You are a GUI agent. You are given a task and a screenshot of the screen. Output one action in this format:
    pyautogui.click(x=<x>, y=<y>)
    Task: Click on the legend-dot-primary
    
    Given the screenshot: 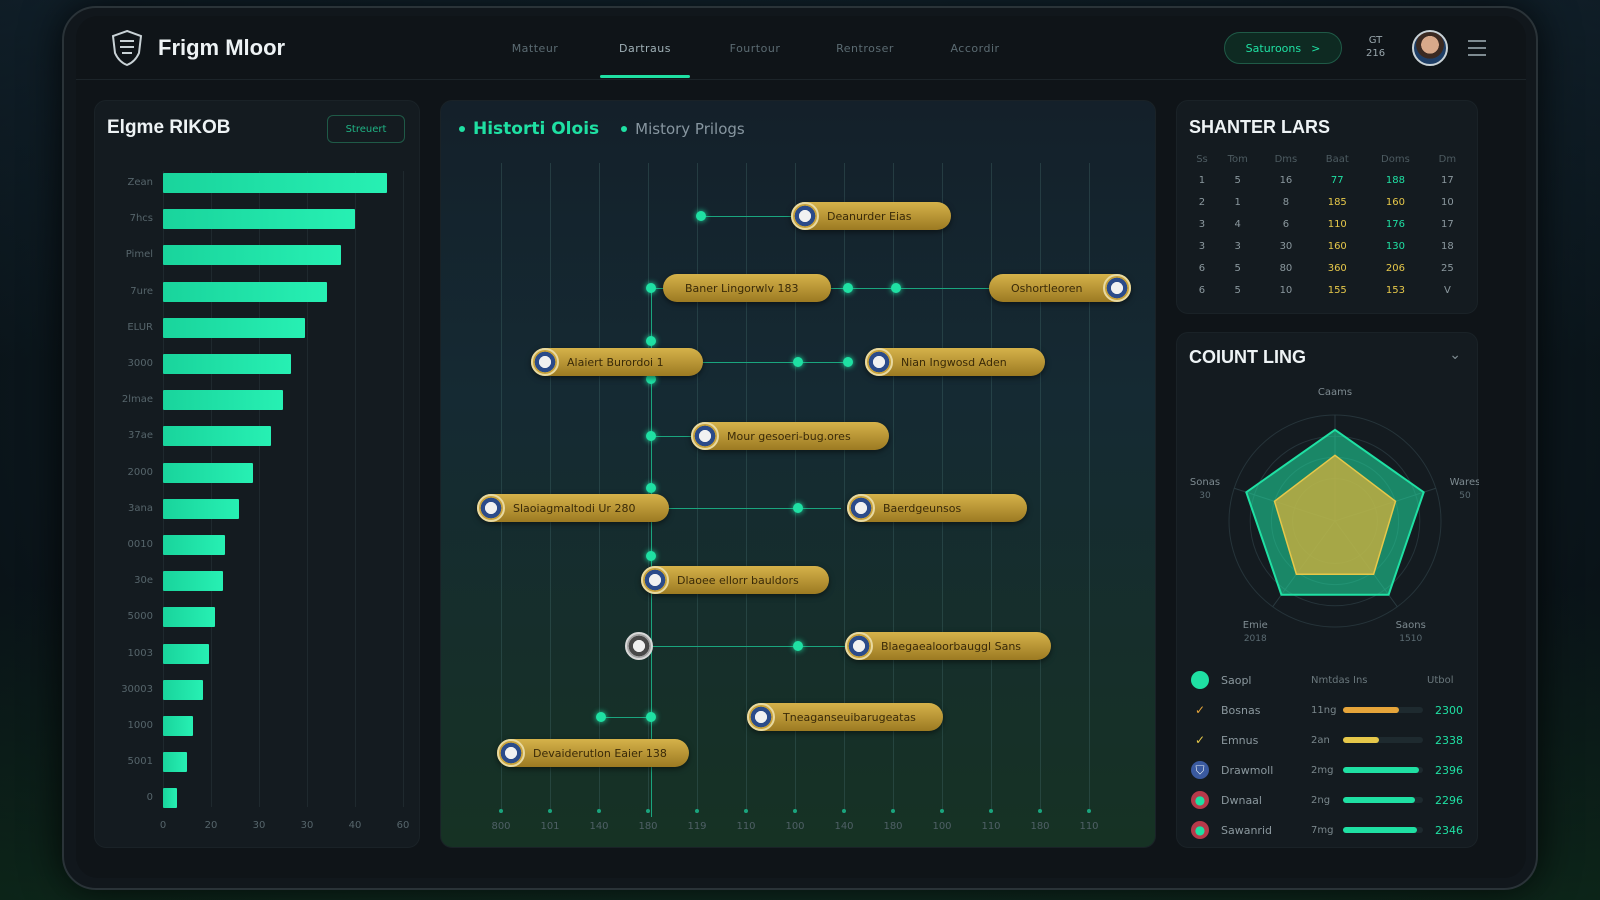 What is the action you would take?
    pyautogui.click(x=462, y=129)
    